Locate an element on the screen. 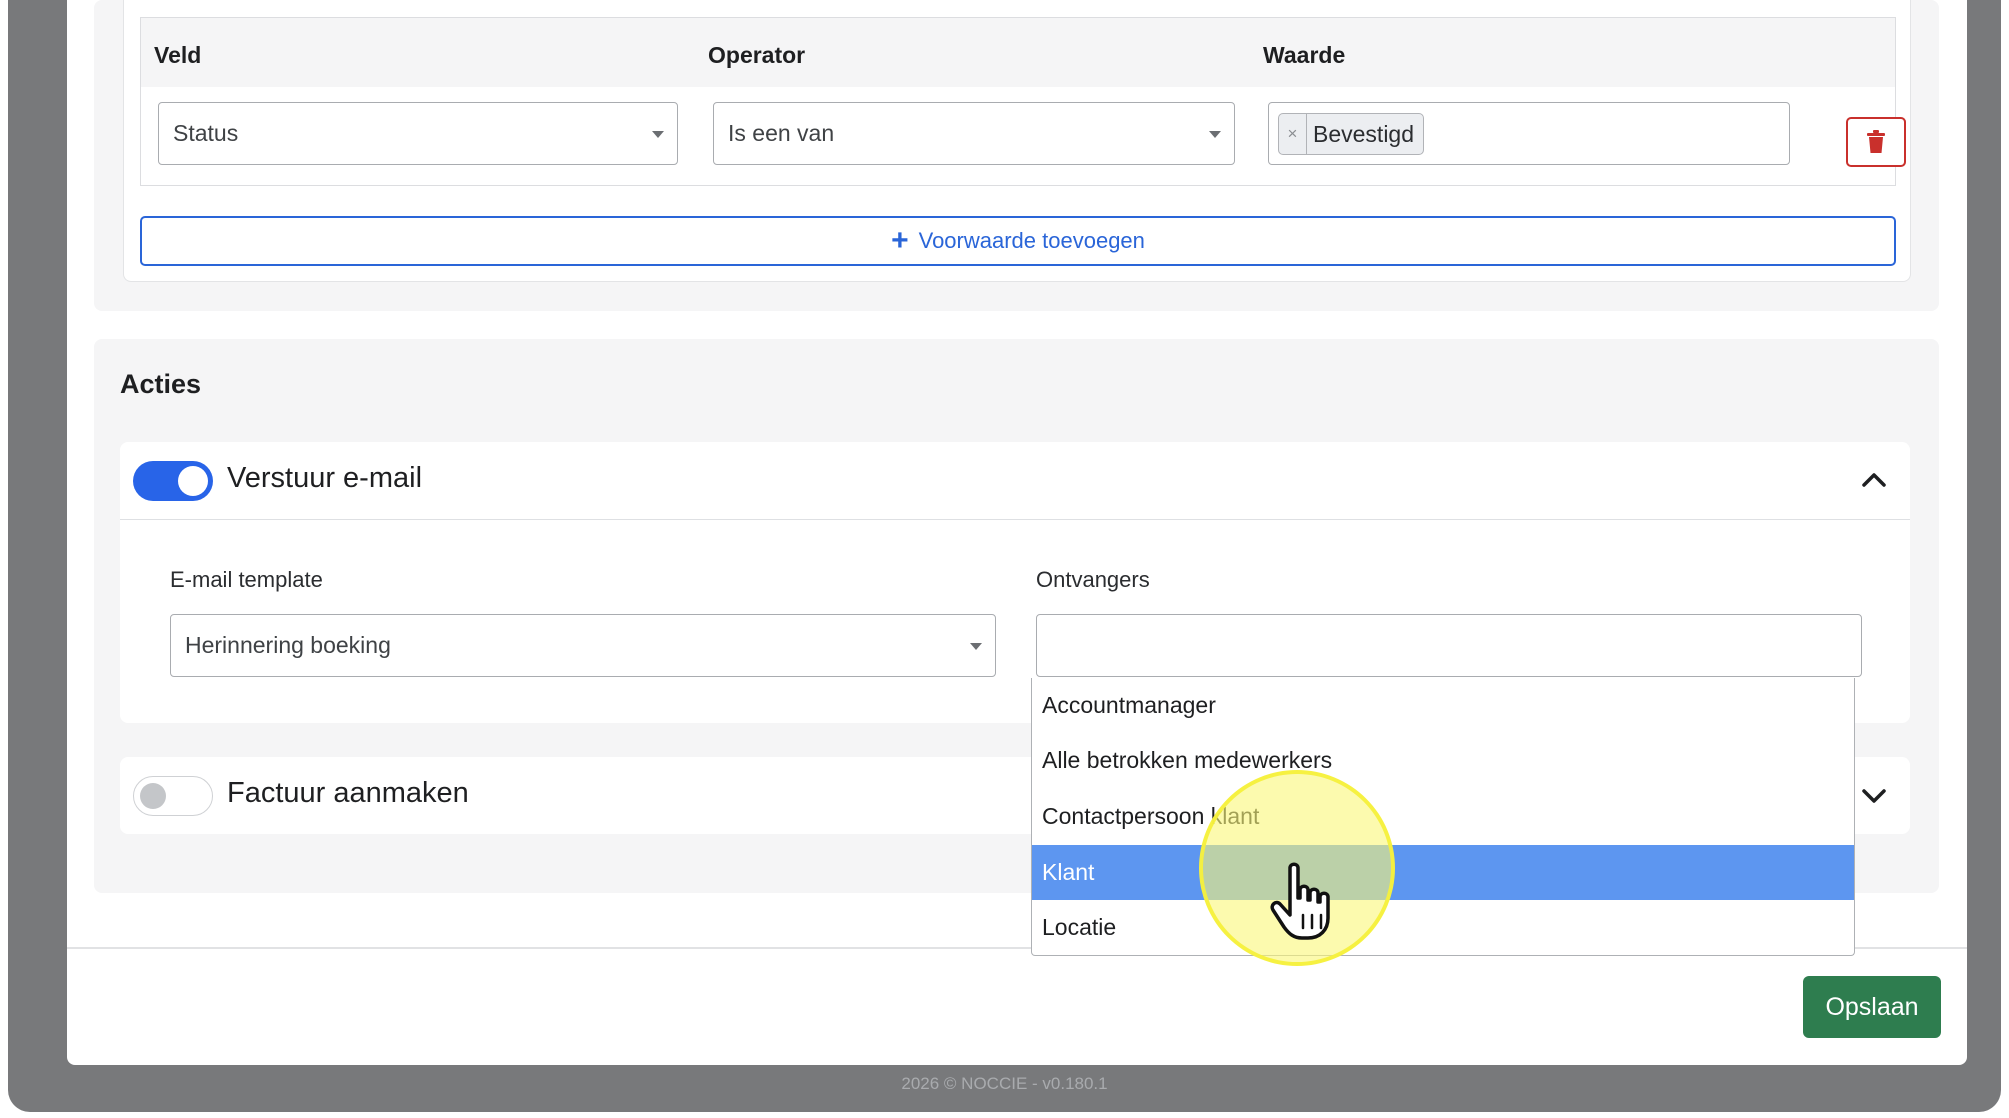 This screenshot has width=2009, height=1118. field-select: Status is located at coordinates (418, 133).